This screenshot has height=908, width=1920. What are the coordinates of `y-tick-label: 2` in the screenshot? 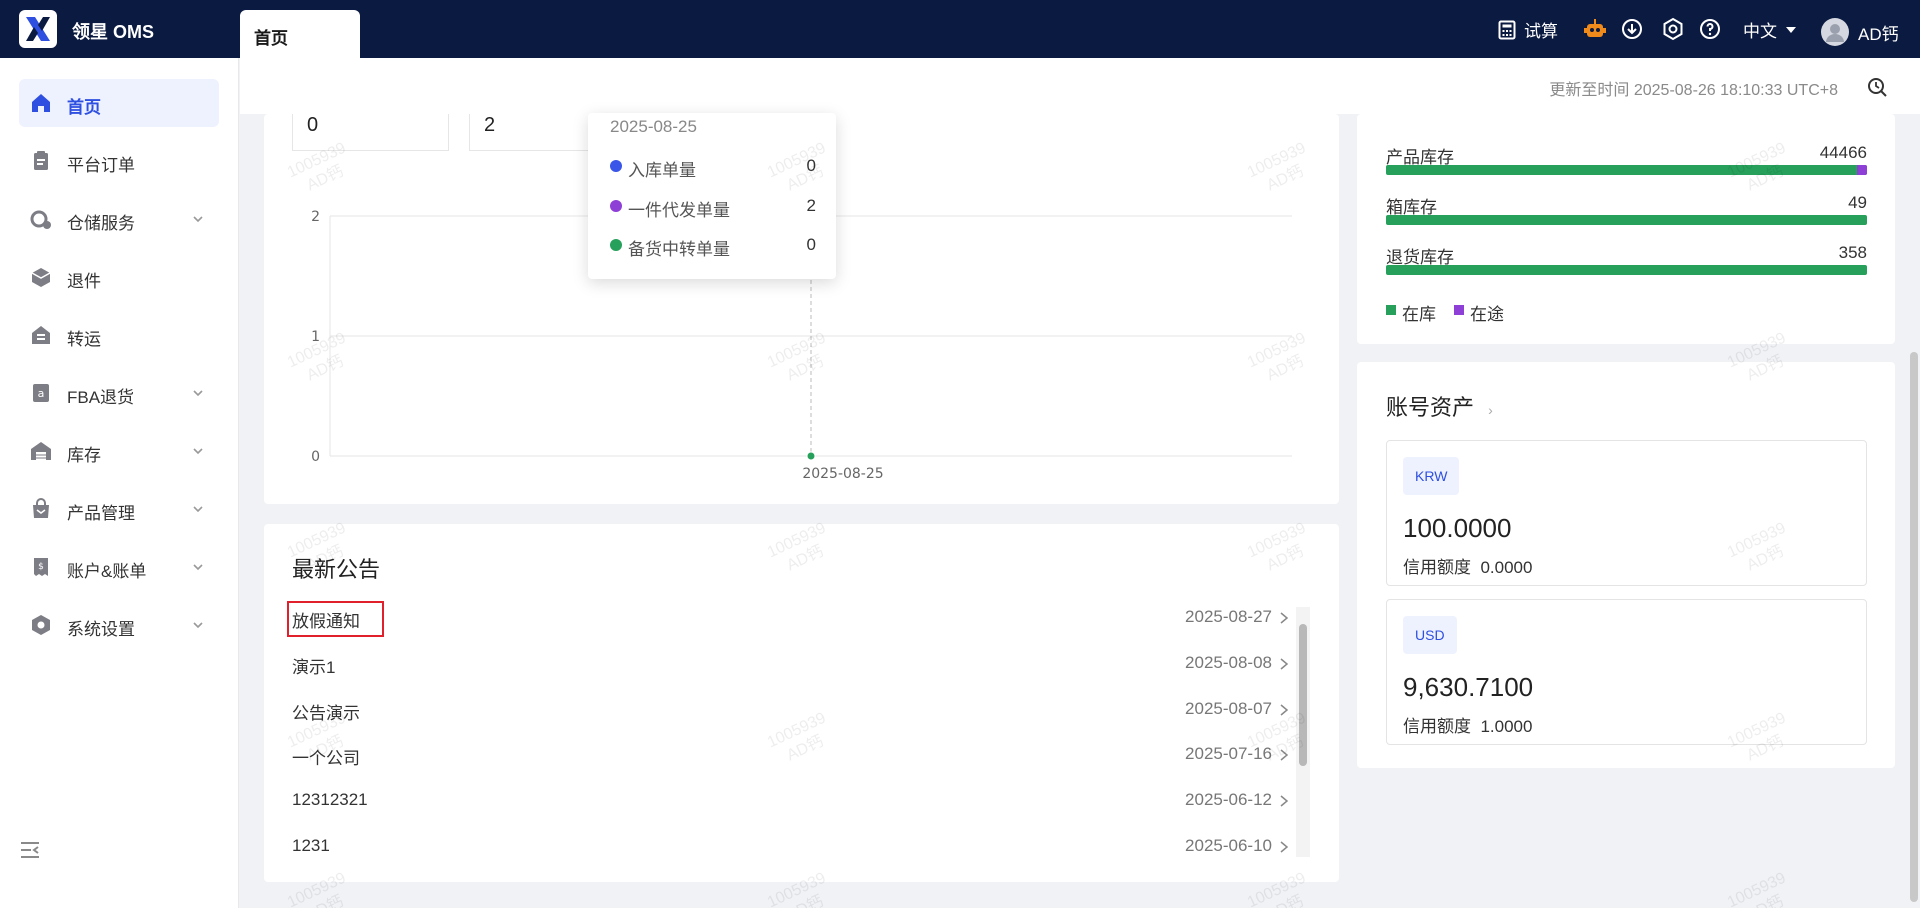 It's located at (315, 217).